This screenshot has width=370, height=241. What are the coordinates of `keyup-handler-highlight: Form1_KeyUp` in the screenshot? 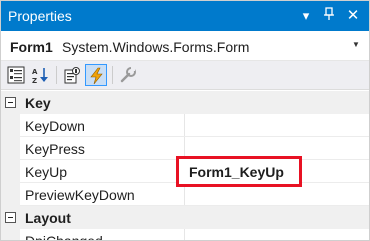 It's located at (239, 171).